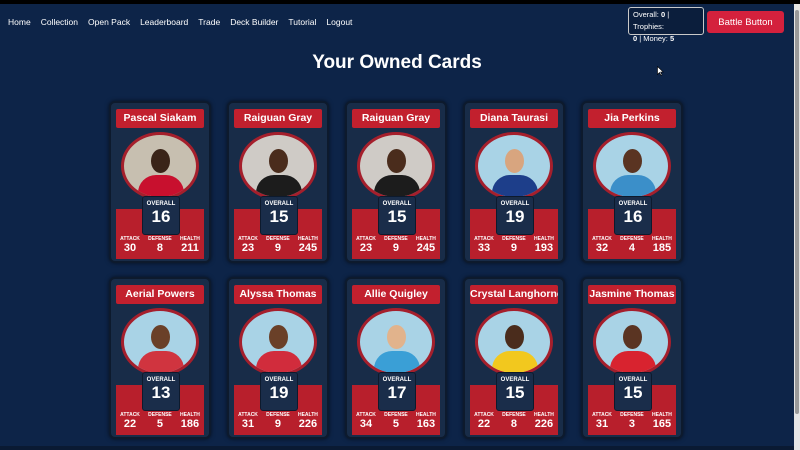  Describe the element at coordinates (662, 248) in the screenshot. I see `health-value: 185` at that location.